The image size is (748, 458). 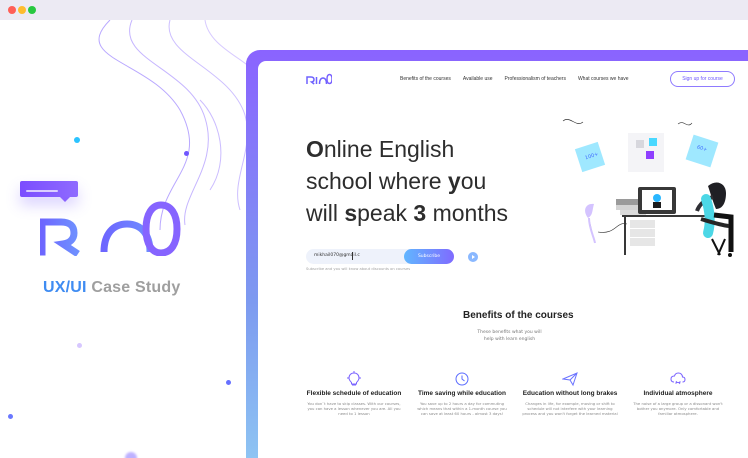 I want to click on nav-link-benefits: Benefits of the courses, so click(x=425, y=79).